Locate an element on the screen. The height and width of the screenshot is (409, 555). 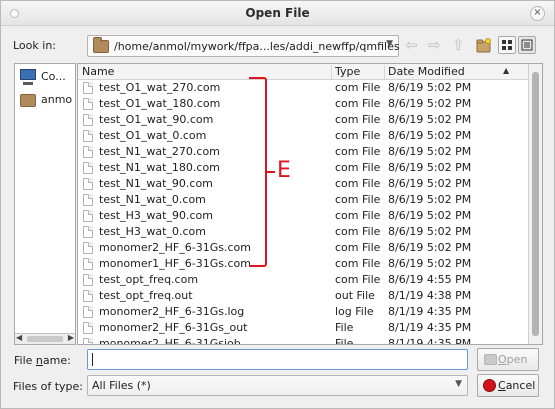
new-folder-icon is located at coordinates (484, 45).